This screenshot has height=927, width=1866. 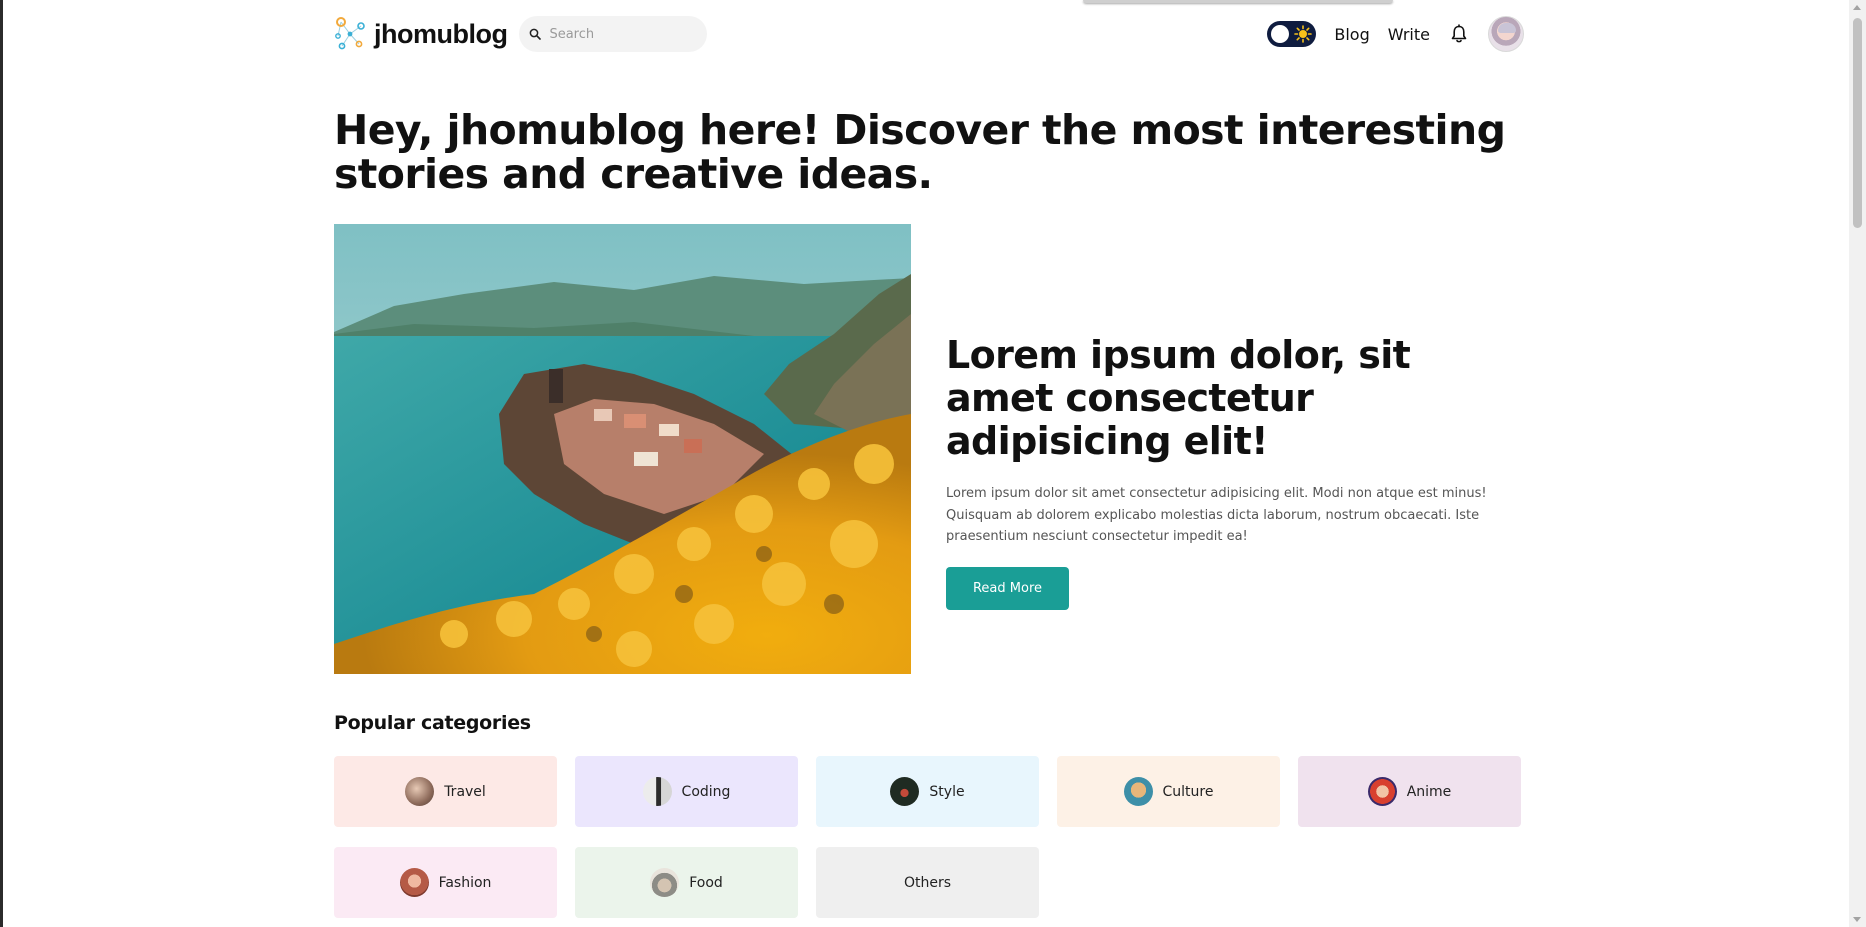 What do you see at coordinates (350, 33) in the screenshot?
I see `network-logo-icon` at bounding box center [350, 33].